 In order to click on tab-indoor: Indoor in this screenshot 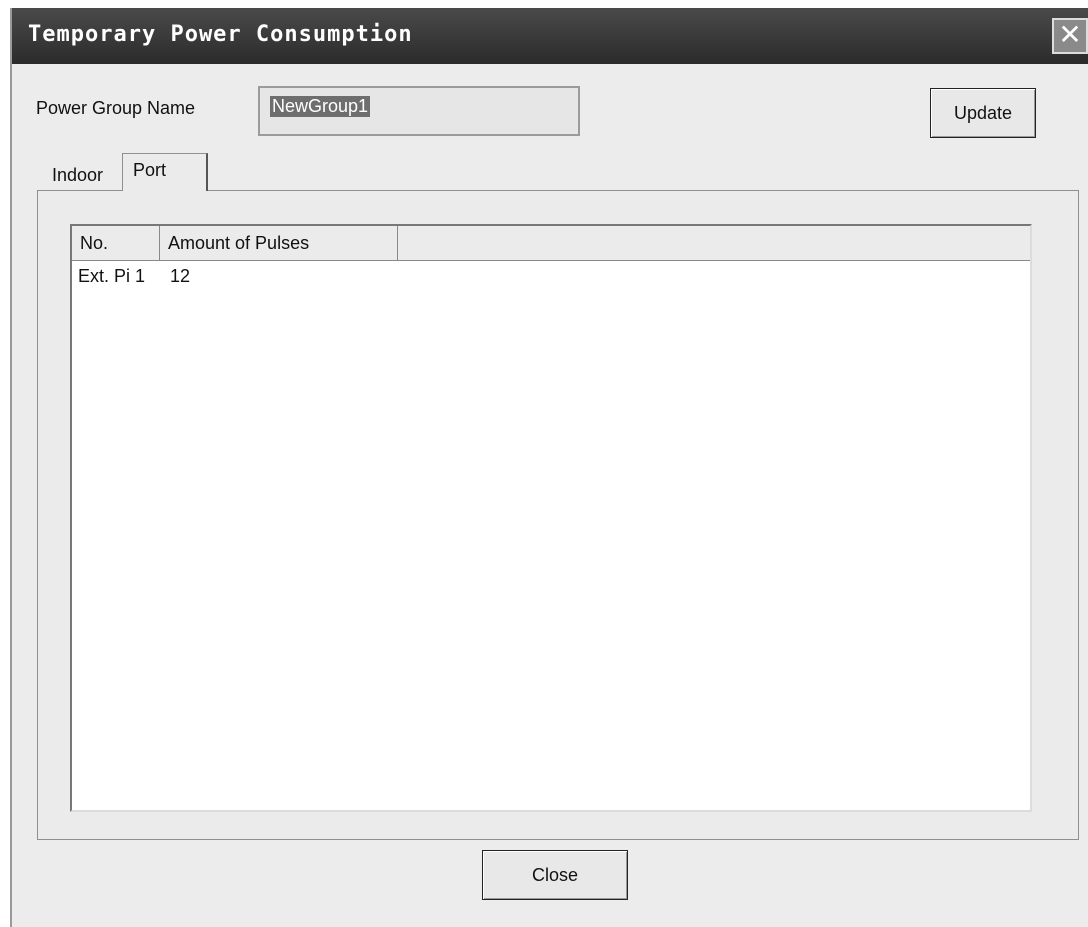, I will do `click(77, 175)`.